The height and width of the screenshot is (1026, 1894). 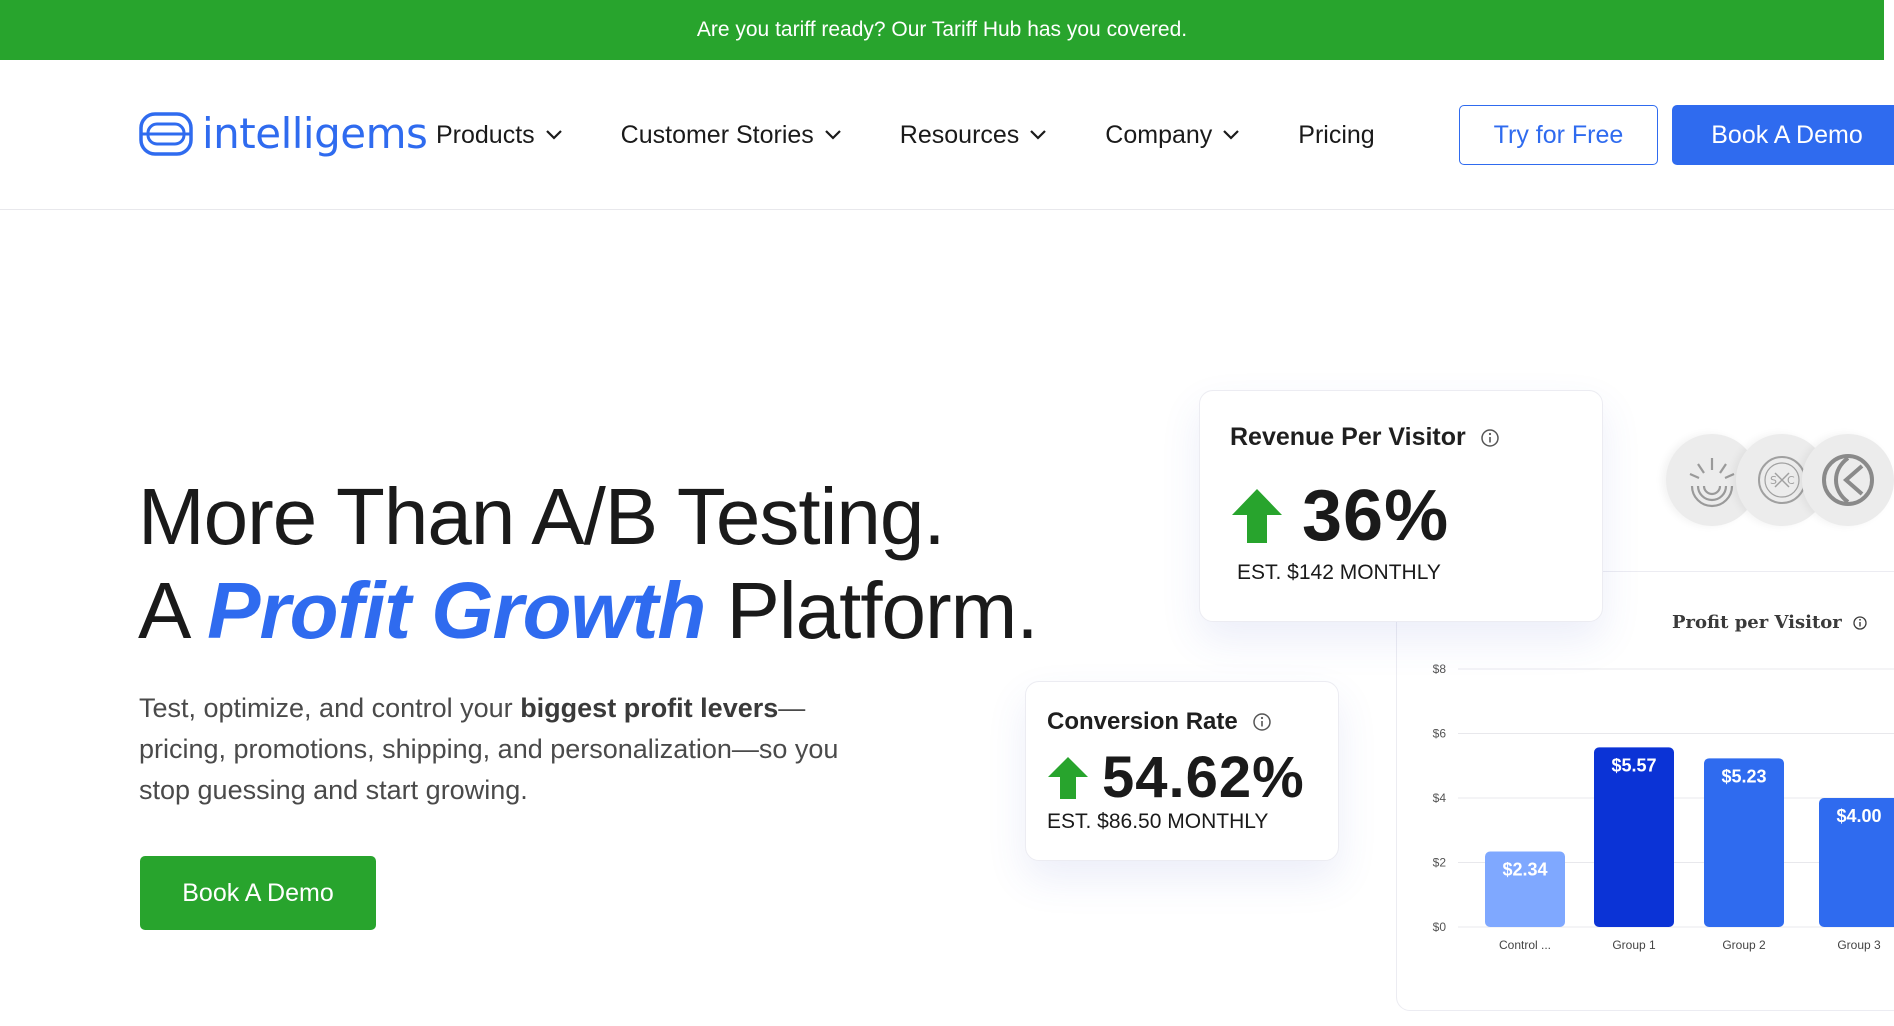 I want to click on card-heading: Revenue Per Visitor, so click(x=1365, y=437).